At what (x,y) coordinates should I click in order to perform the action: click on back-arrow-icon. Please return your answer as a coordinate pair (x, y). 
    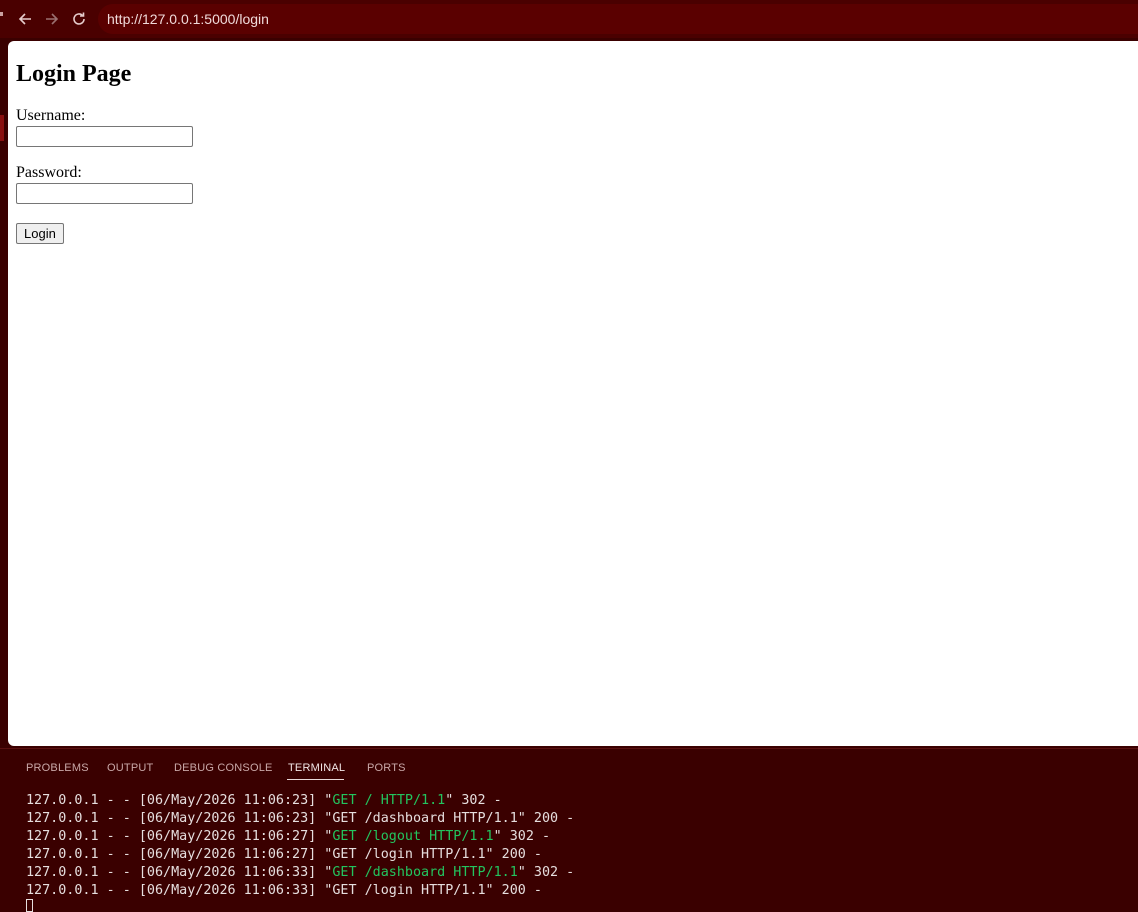
    Looking at the image, I should click on (24, 19).